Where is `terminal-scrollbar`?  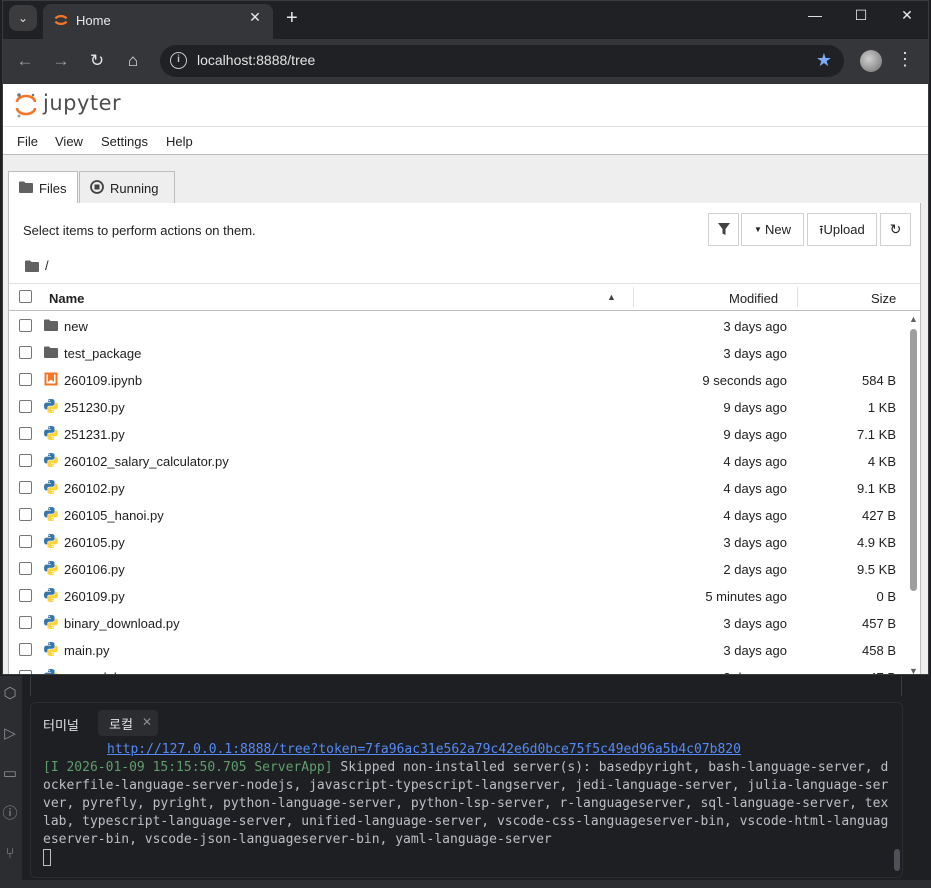 terminal-scrollbar is located at coordinates (897, 860).